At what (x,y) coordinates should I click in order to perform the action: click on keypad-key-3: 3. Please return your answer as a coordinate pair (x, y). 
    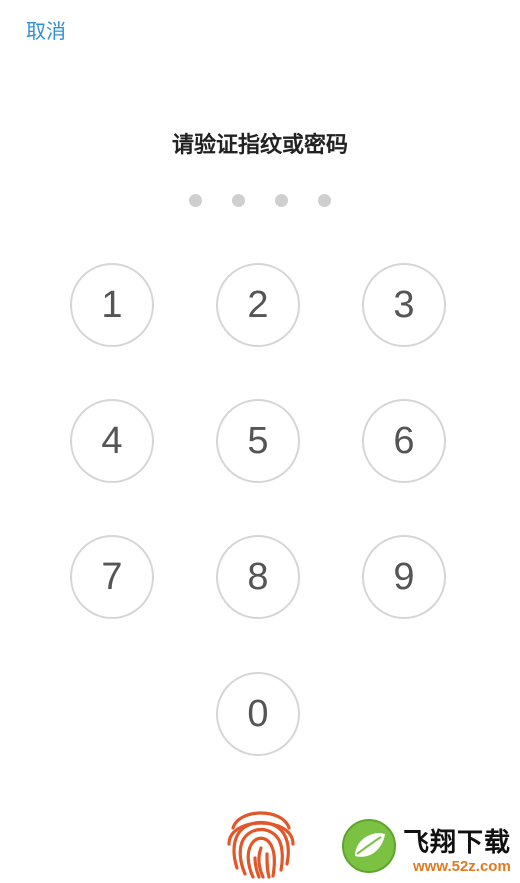
    Looking at the image, I should click on (404, 305).